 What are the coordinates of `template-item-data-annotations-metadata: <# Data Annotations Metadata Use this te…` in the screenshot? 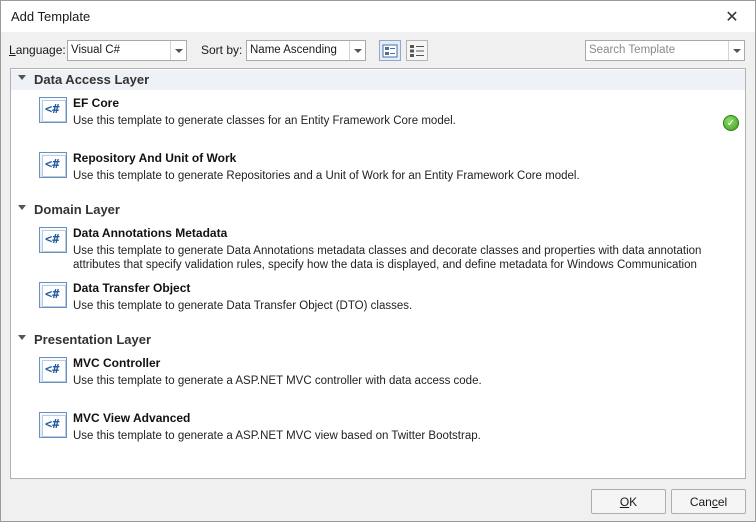 It's located at (378, 253).